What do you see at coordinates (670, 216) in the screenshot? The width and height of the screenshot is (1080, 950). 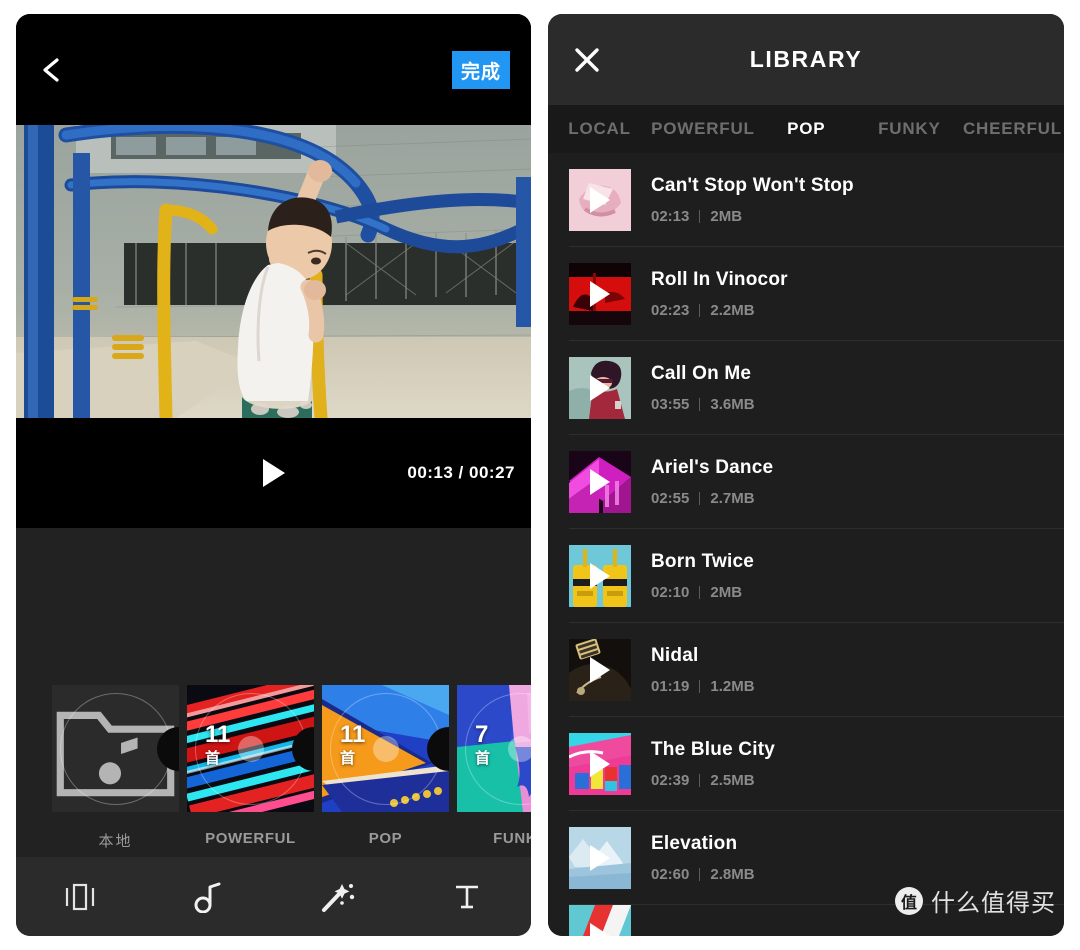 I see `track-duration: 02:13` at bounding box center [670, 216].